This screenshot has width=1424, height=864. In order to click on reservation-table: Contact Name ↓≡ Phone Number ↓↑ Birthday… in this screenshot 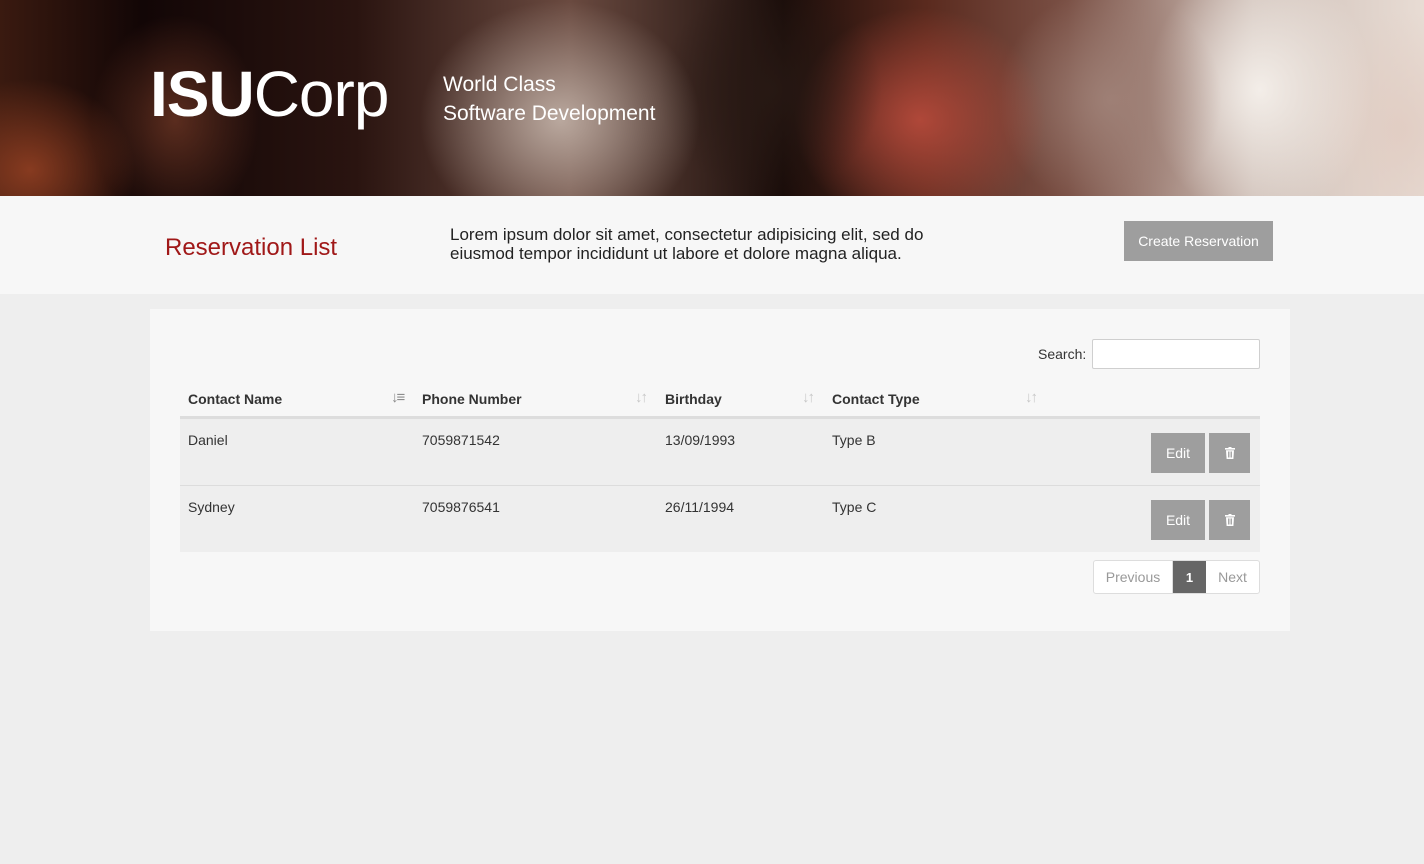, I will do `click(720, 467)`.